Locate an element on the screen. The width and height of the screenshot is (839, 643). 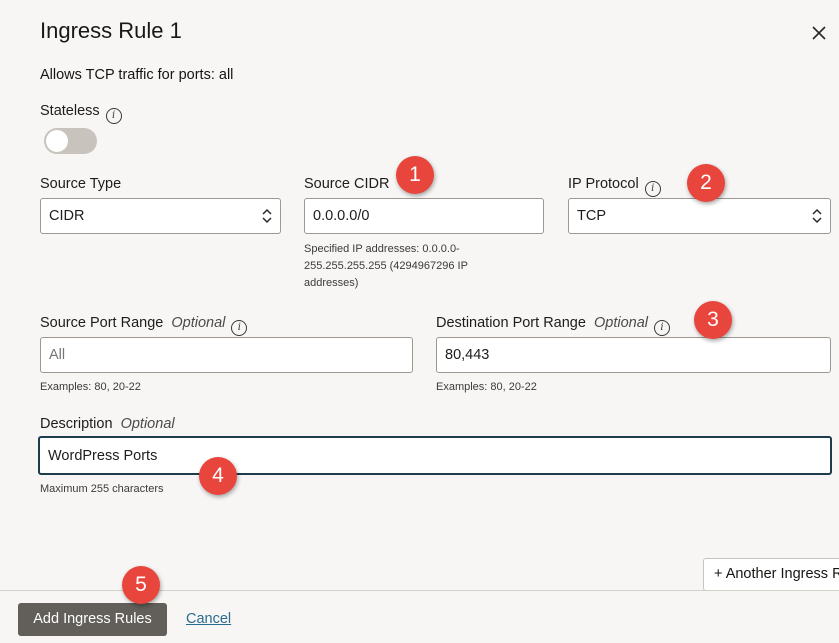
source-port-range-input is located at coordinates (226, 355).